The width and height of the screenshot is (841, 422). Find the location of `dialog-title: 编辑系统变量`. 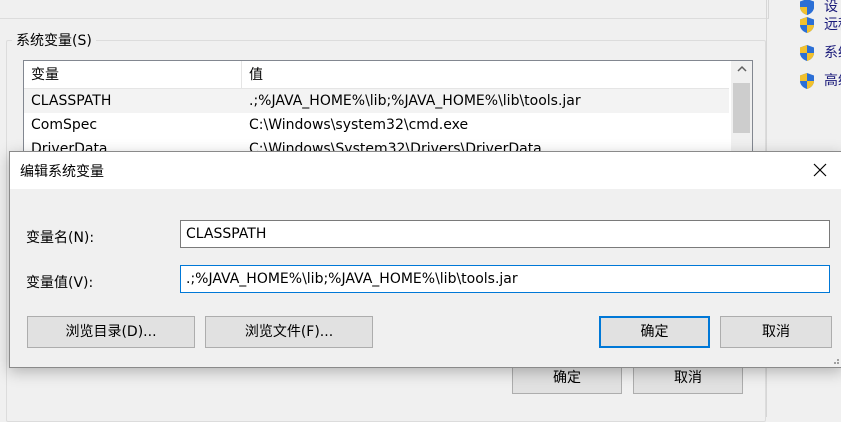

dialog-title: 编辑系统变量 is located at coordinates (62, 172).